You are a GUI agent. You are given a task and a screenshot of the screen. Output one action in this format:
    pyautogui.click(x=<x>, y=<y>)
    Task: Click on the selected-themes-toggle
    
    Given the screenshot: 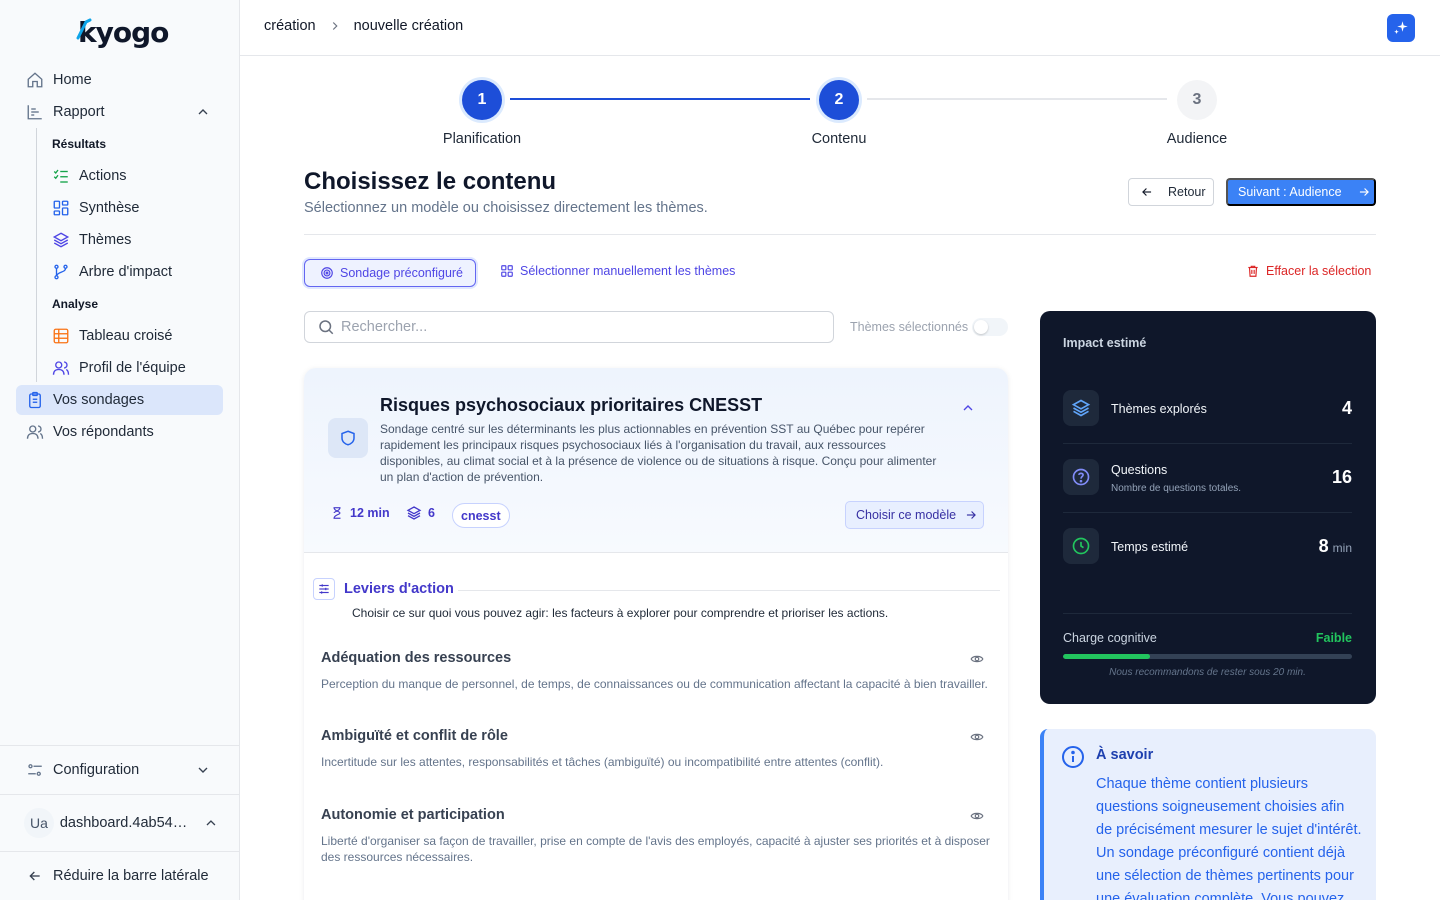 What is the action you would take?
    pyautogui.click(x=990, y=327)
    